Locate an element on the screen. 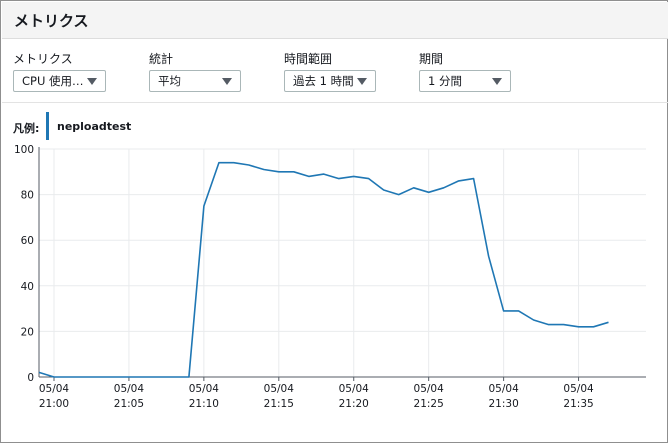 Image resolution: width=668 pixels, height=443 pixels. x-tick-time: 21:35 is located at coordinates (578, 404).